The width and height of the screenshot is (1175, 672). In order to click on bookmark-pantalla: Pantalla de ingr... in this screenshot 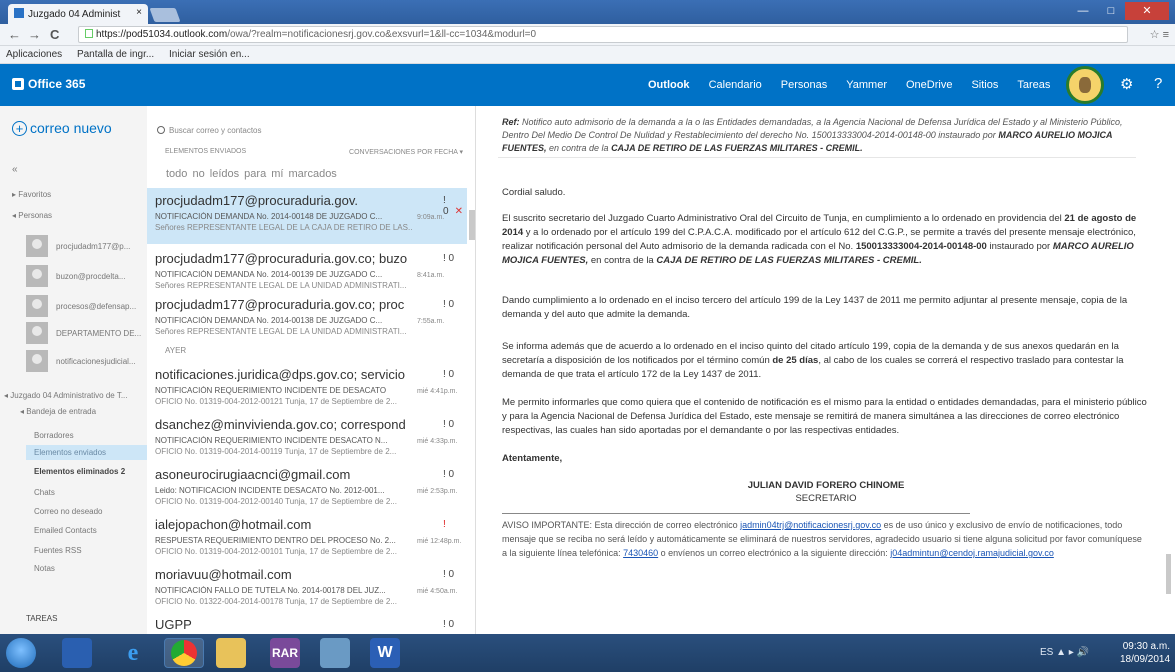, I will do `click(115, 54)`.